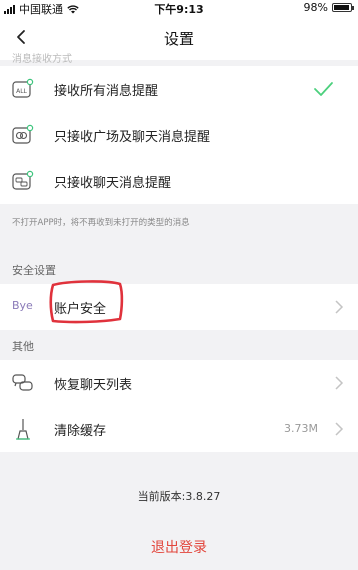  What do you see at coordinates (23, 429) in the screenshot?
I see `broom-icon` at bounding box center [23, 429].